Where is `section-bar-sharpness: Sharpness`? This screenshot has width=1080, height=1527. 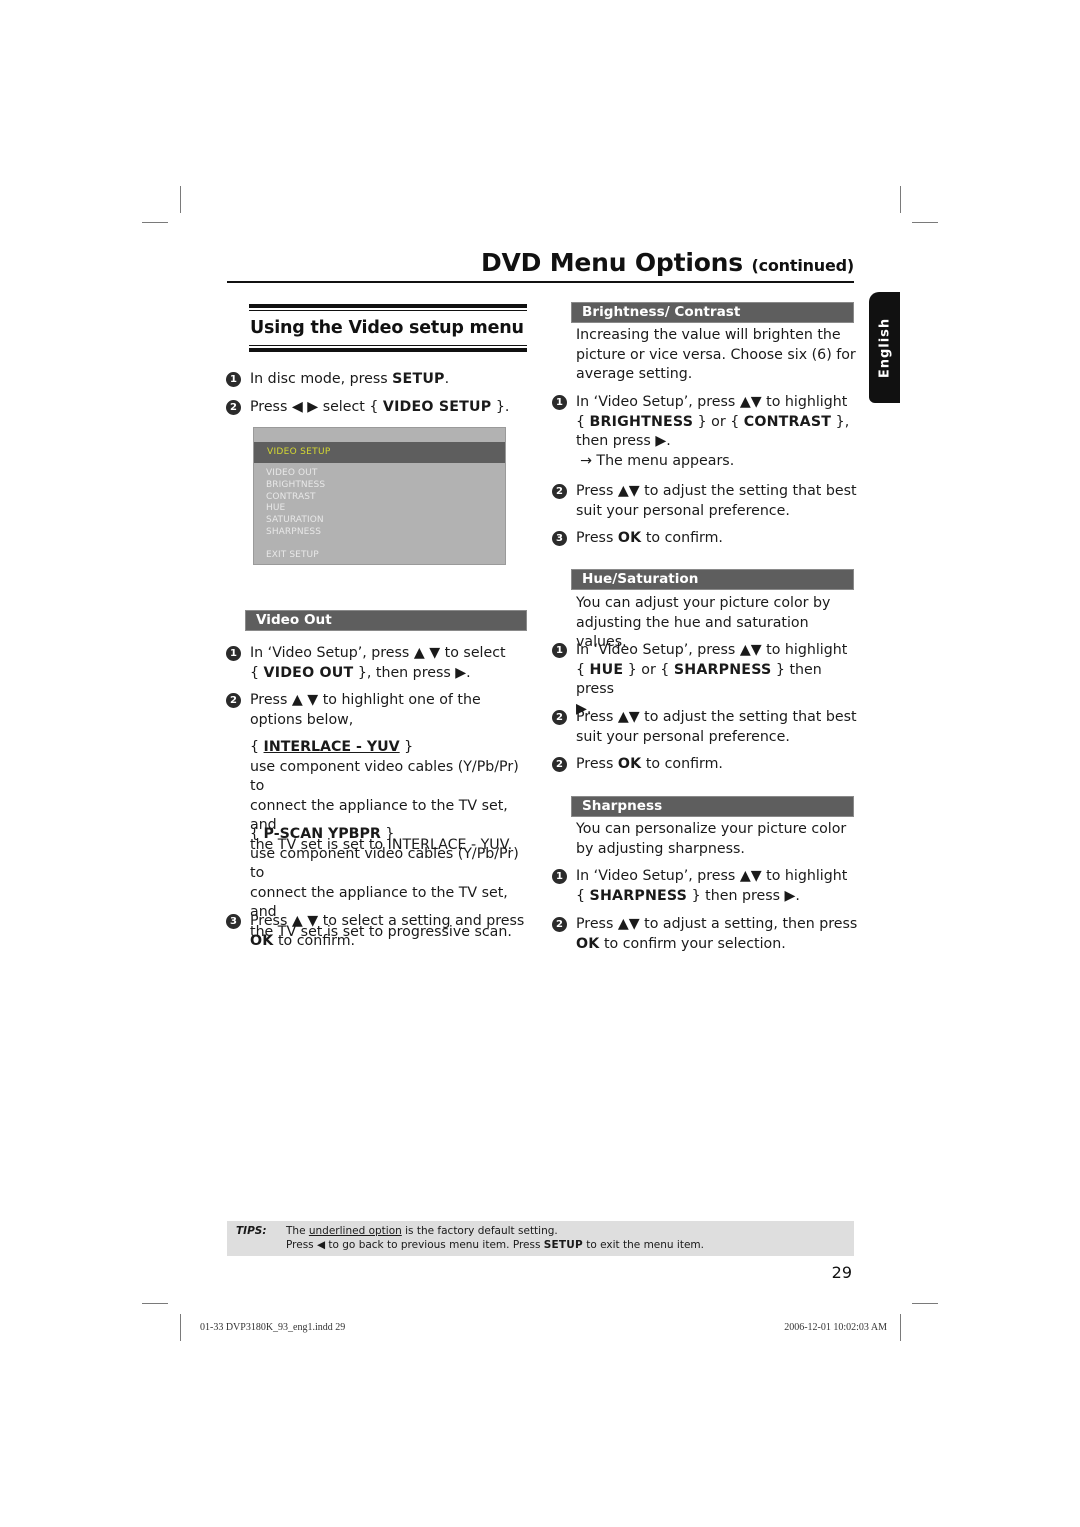
section-bar-sharpness: Sharpness is located at coordinates (712, 806).